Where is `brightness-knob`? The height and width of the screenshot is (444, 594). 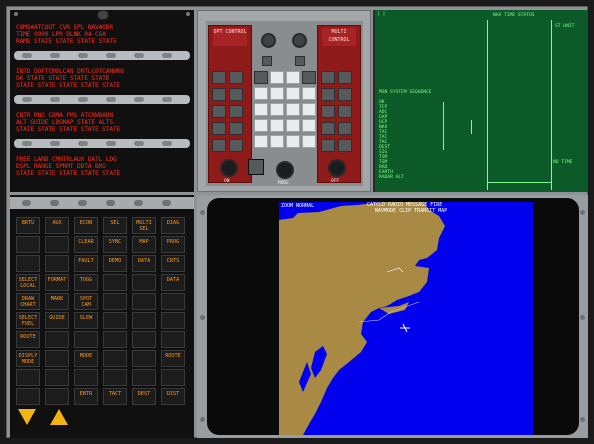
brightness-knob is located at coordinates (103, 15).